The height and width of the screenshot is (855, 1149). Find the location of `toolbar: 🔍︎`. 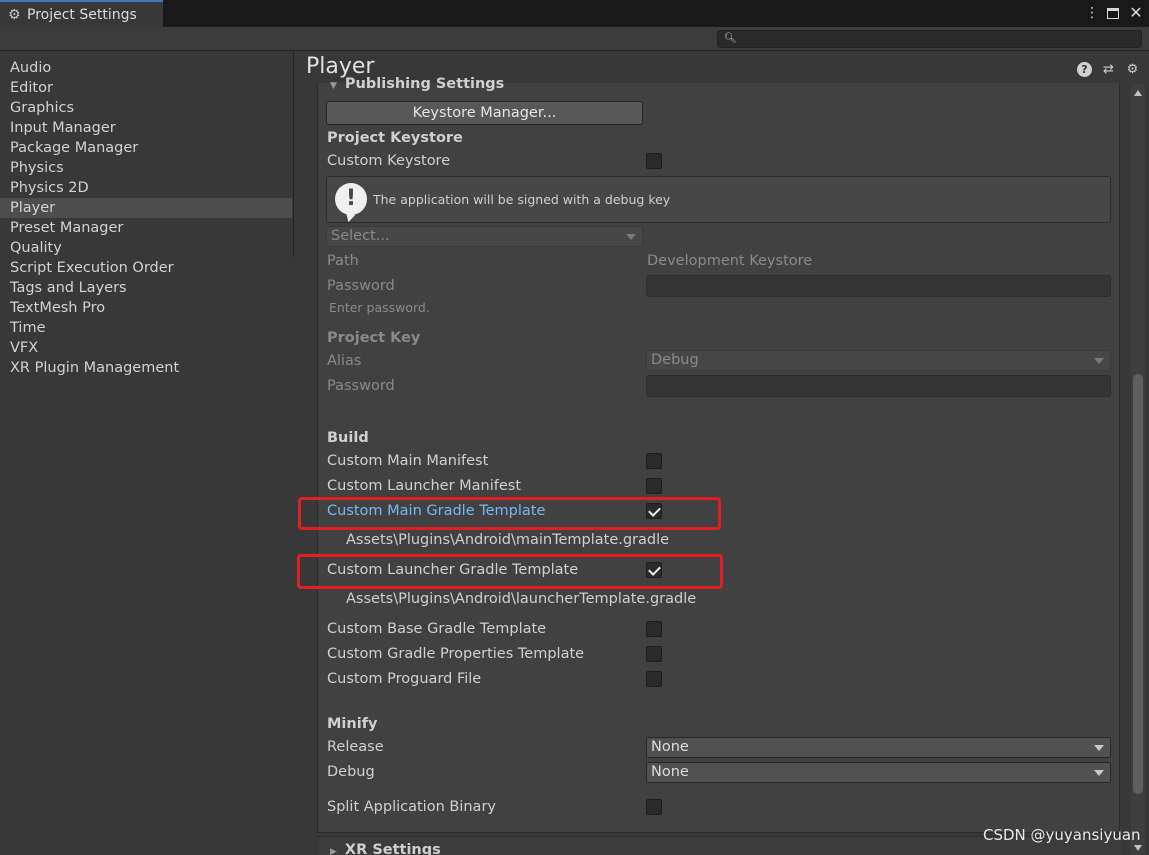

toolbar: 🔍︎ is located at coordinates (574, 39).